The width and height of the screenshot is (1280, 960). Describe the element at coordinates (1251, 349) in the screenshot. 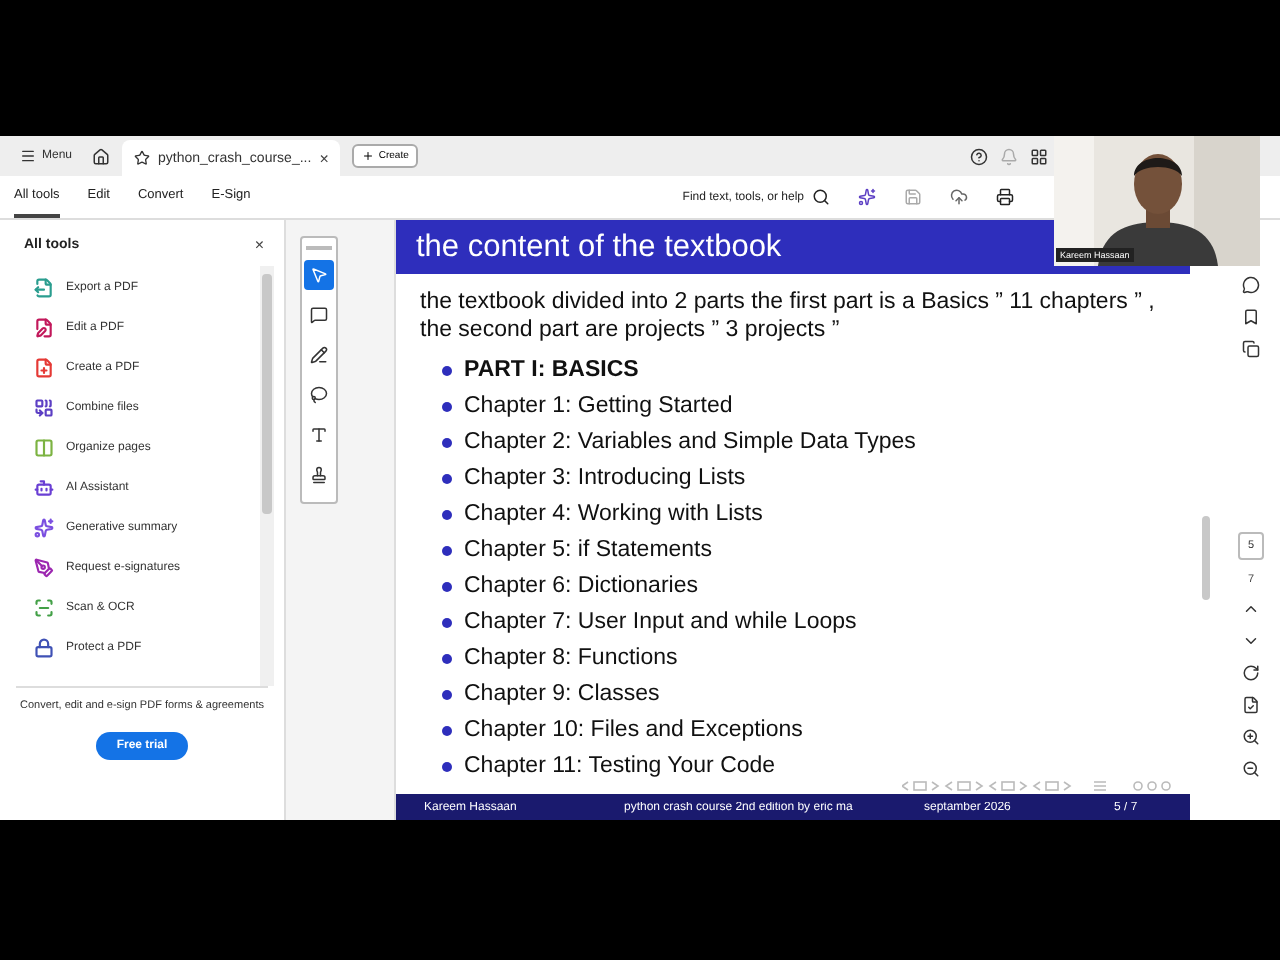

I see `pages-icon` at that location.